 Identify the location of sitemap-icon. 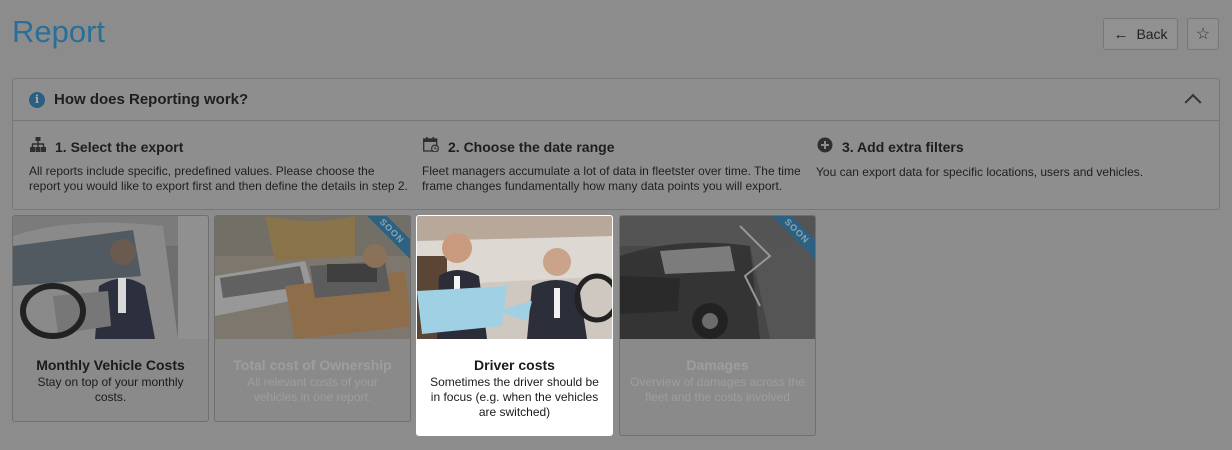
(38, 146).